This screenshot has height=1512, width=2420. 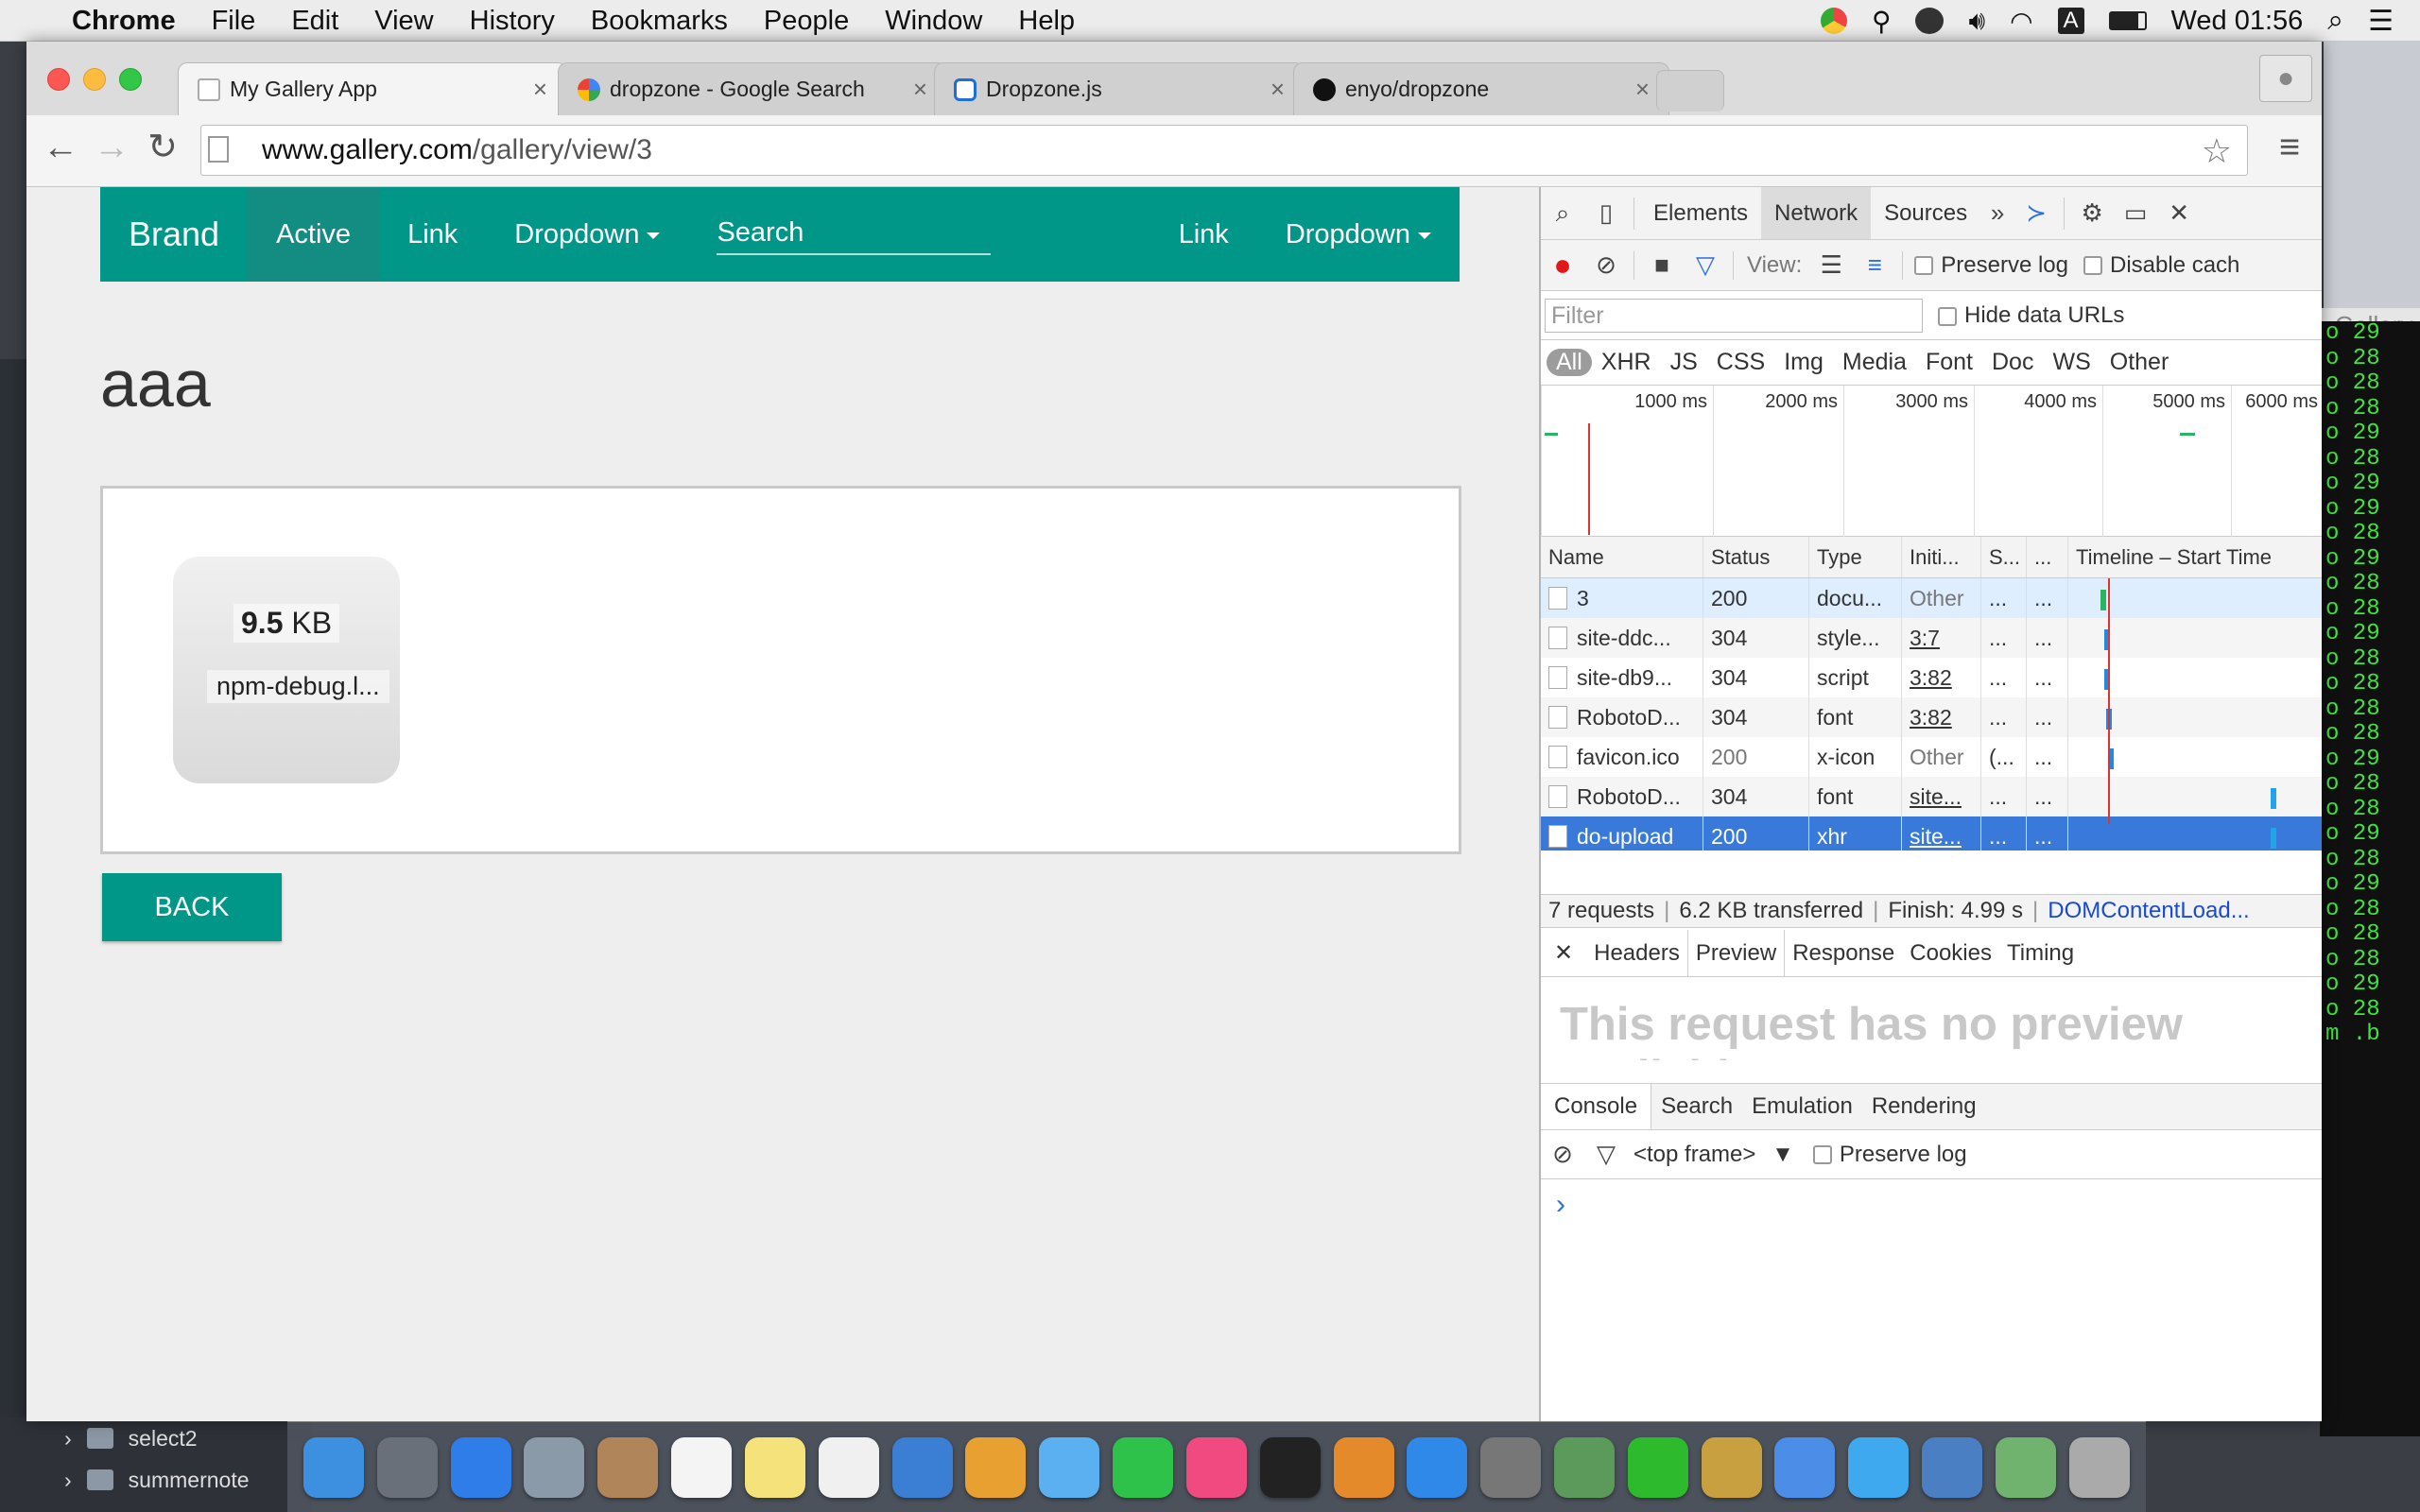 I want to click on inspect-icon: ⌕, so click(x=1562, y=213).